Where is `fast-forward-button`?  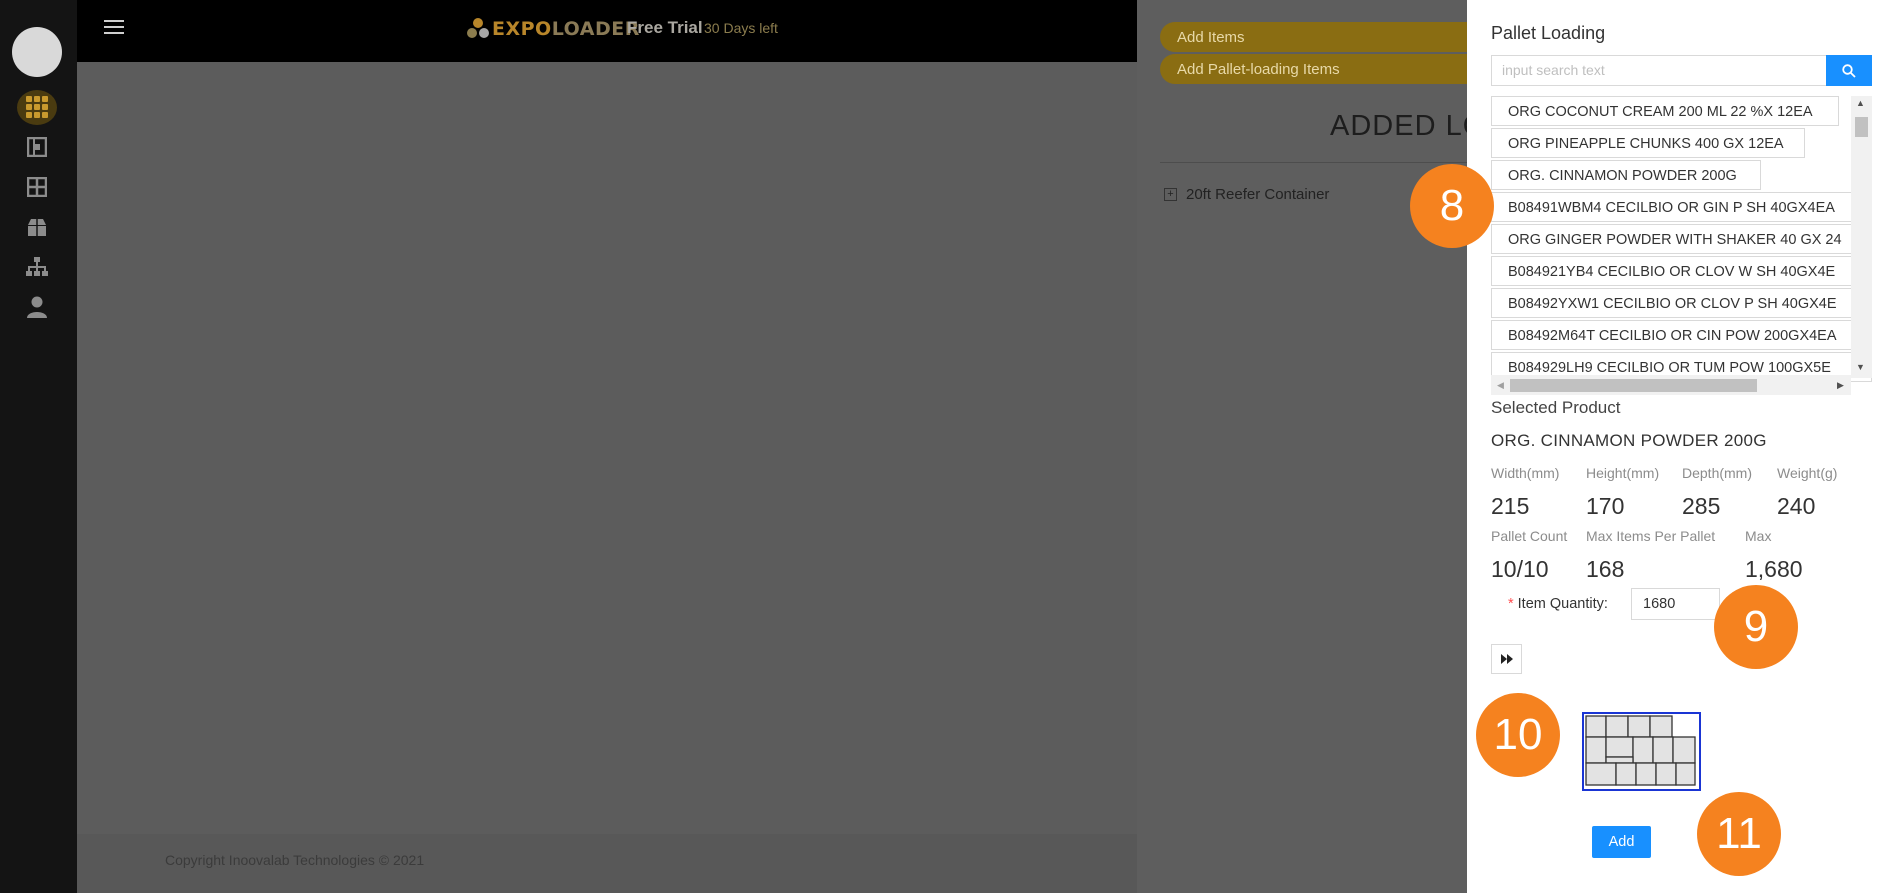 fast-forward-button is located at coordinates (1506, 659).